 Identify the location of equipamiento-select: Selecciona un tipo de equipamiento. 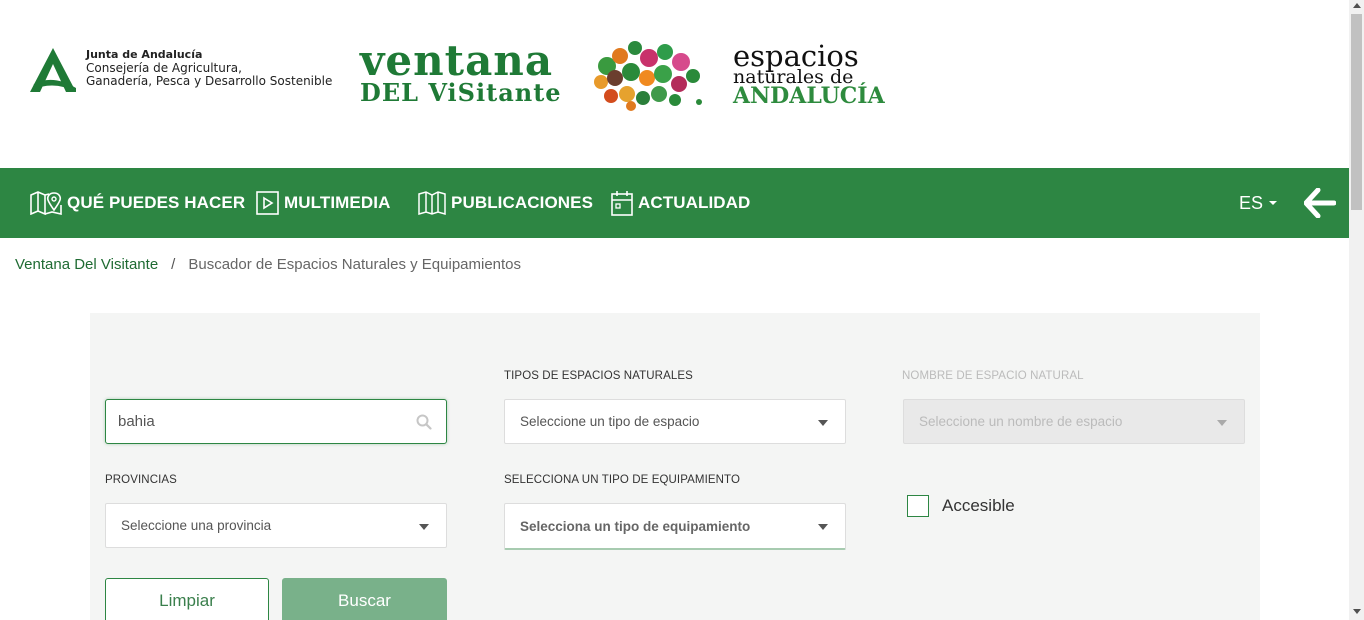
(675, 526).